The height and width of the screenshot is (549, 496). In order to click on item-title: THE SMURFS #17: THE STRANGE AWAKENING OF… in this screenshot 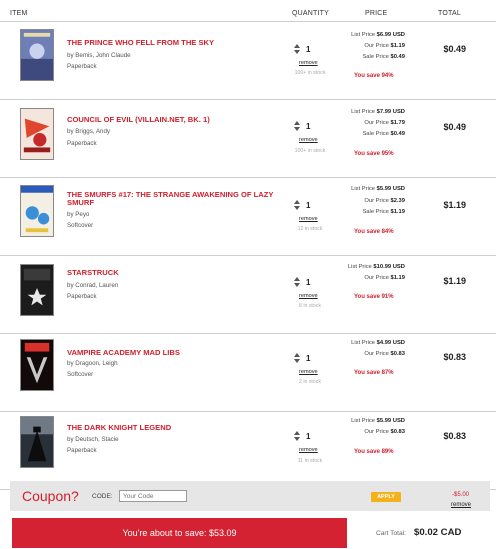, I will do `click(172, 199)`.